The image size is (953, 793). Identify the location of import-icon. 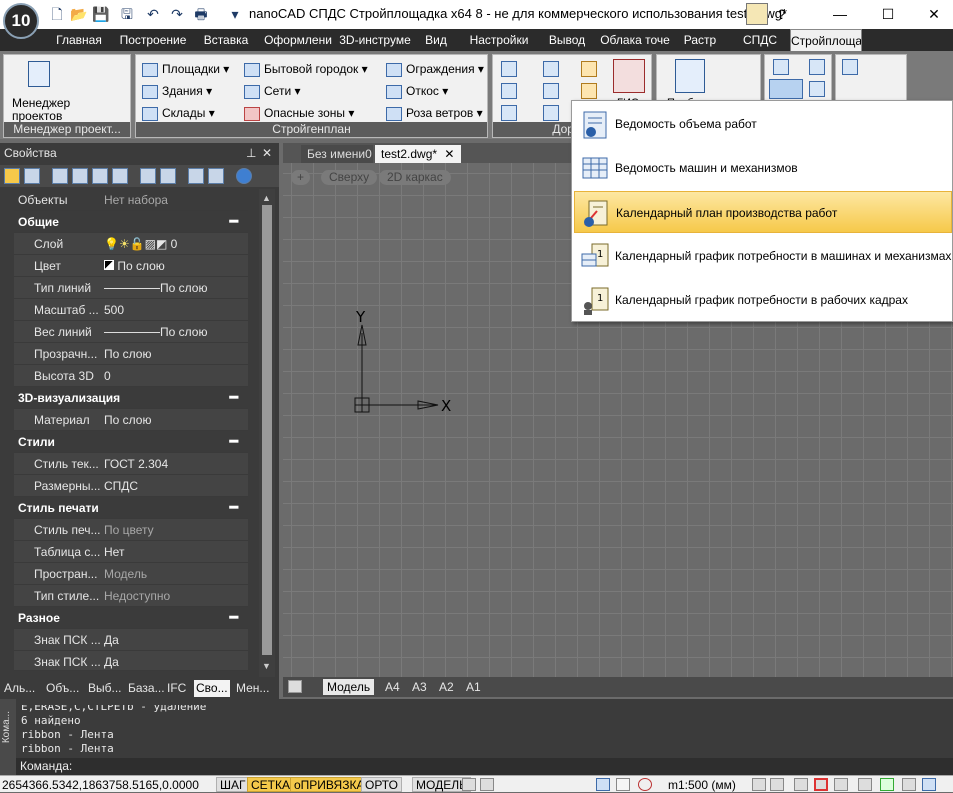
(168, 176).